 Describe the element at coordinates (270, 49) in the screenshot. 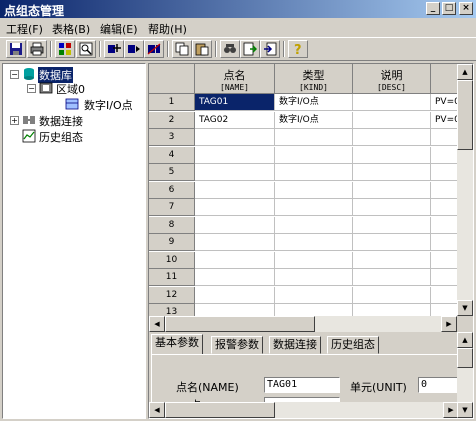

I see `import-icon` at that location.